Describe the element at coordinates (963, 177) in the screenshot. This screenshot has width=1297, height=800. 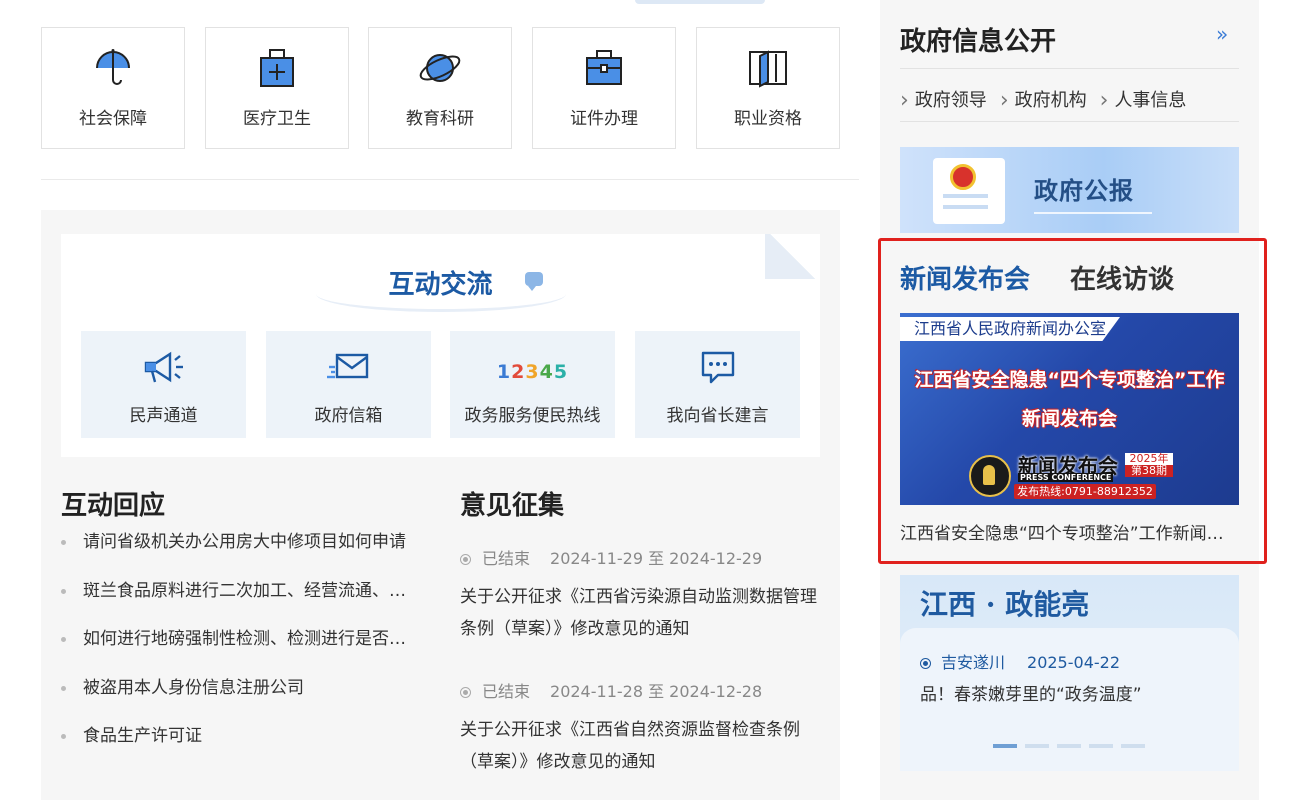
I see `national-emblem-icon` at that location.